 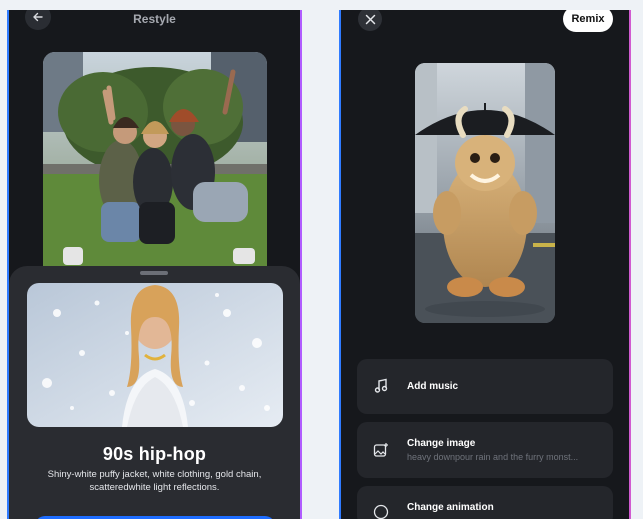 I want to click on add-music-option: Add music, so click(x=485, y=386).